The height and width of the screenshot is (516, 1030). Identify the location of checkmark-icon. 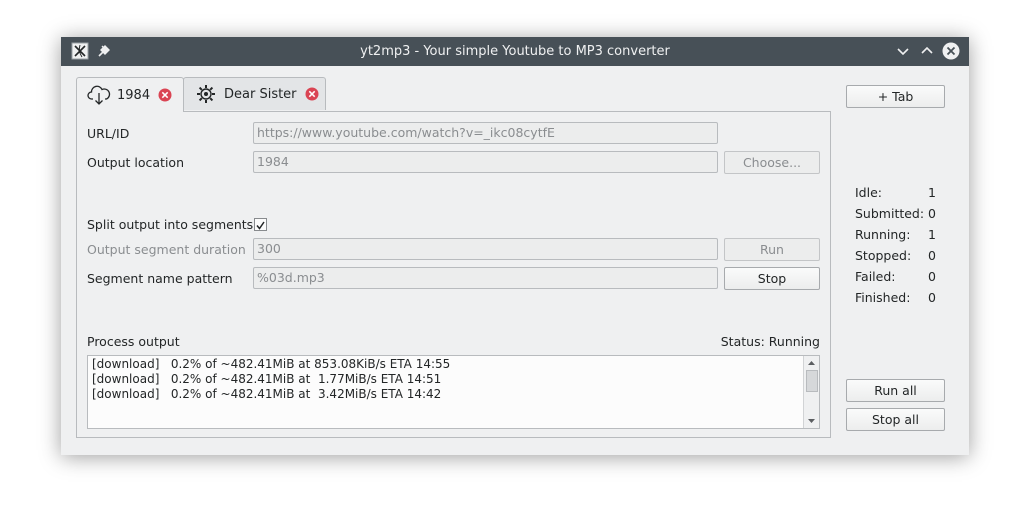
(260, 225).